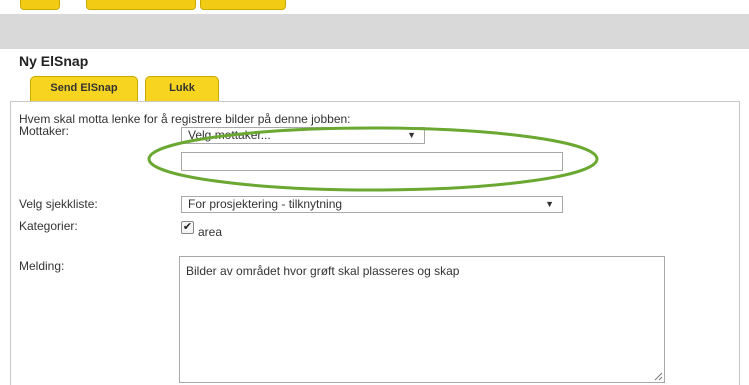 This screenshot has height=385, width=749. Describe the element at coordinates (54, 61) in the screenshot. I see `dialog-title: Ny ElSnap` at that location.